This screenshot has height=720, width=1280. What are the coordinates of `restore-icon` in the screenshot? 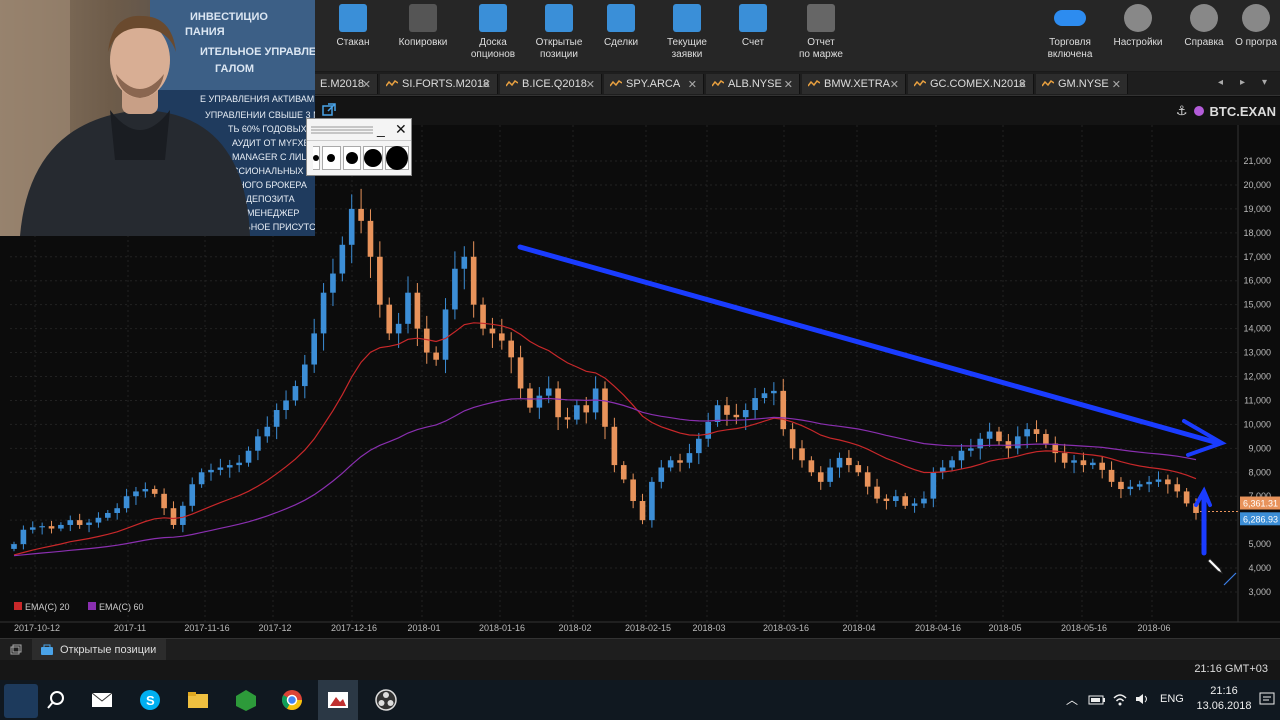 It's located at (16, 650).